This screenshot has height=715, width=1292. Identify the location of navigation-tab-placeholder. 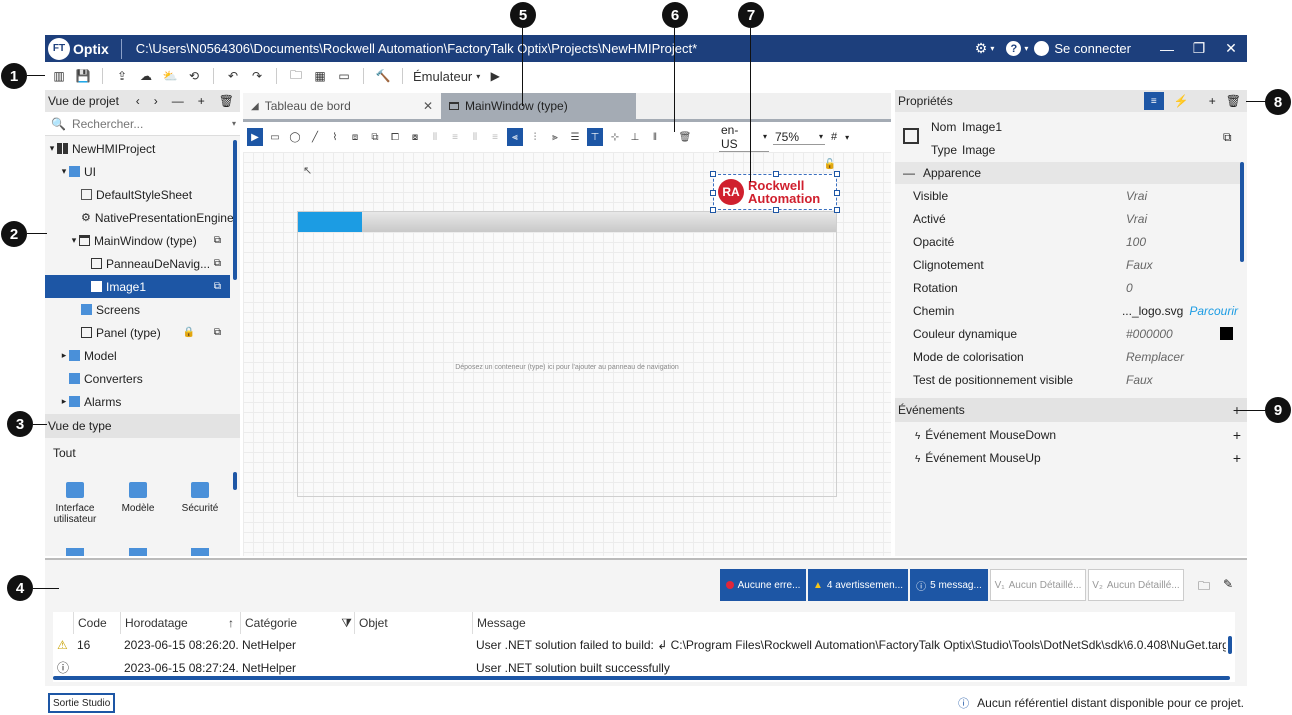
(330, 222).